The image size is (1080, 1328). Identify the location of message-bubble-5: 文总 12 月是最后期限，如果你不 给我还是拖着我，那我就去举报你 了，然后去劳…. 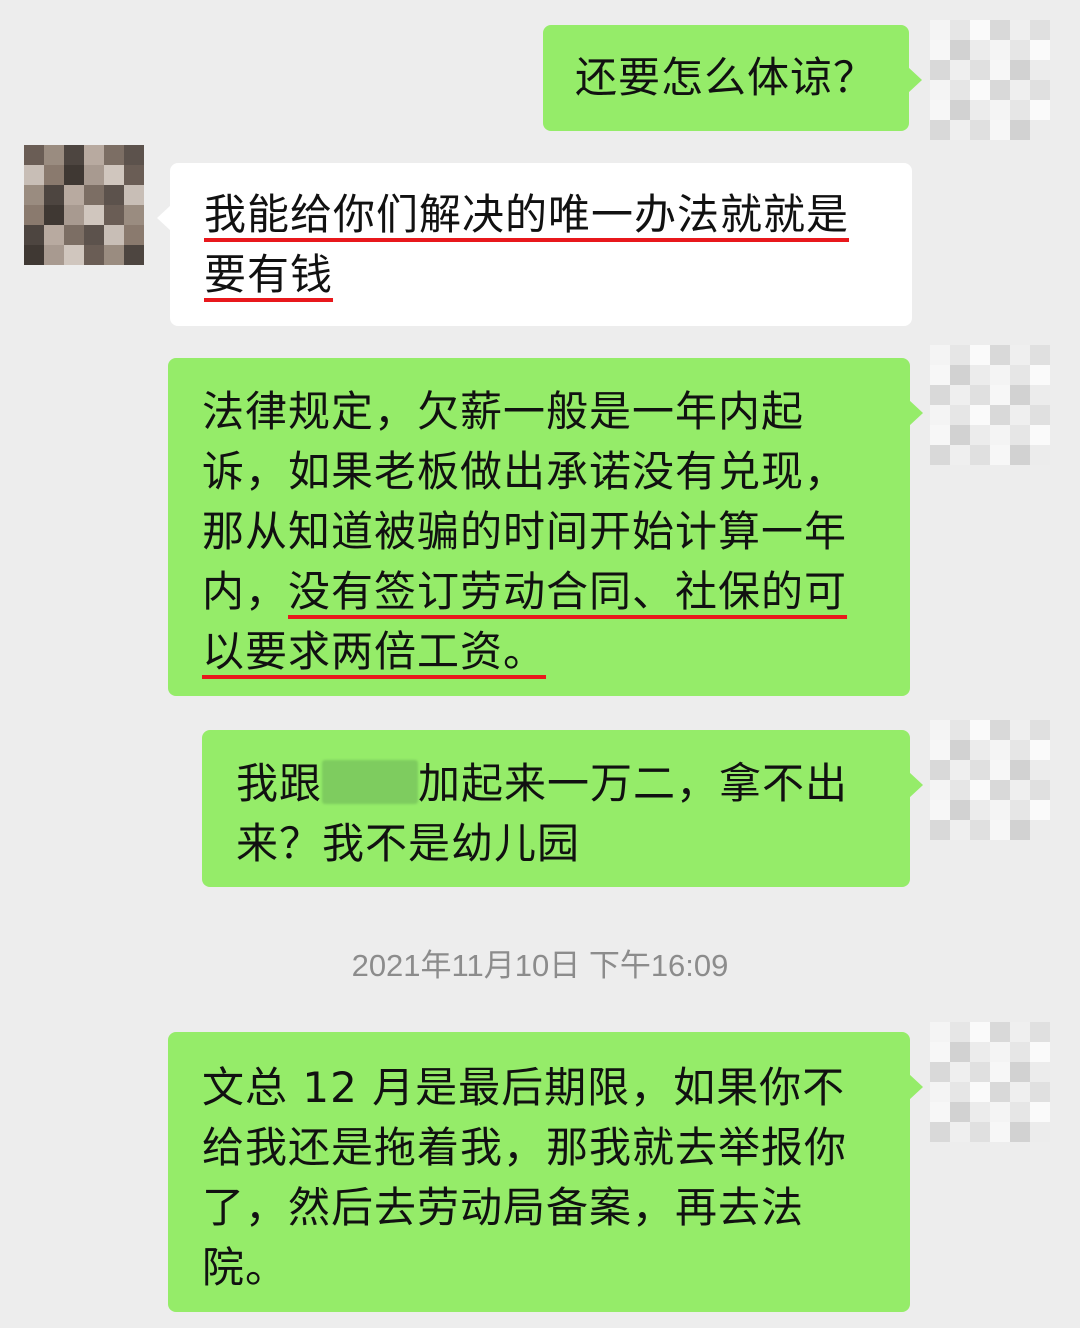
(545, 1172).